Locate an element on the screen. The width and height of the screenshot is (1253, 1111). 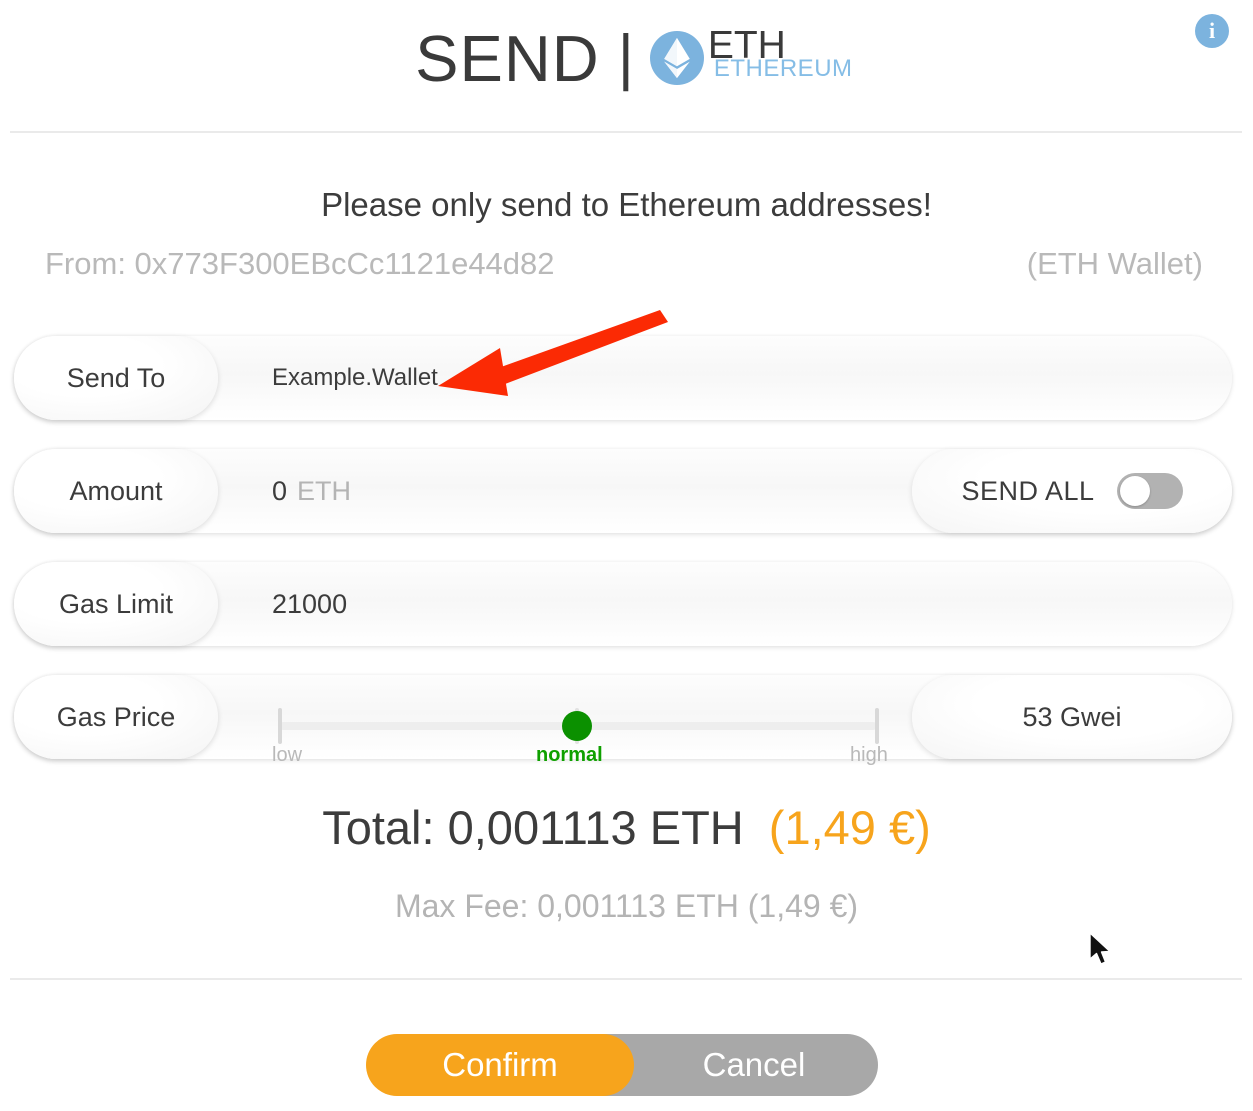
amount-value: 0 is located at coordinates (280, 490).